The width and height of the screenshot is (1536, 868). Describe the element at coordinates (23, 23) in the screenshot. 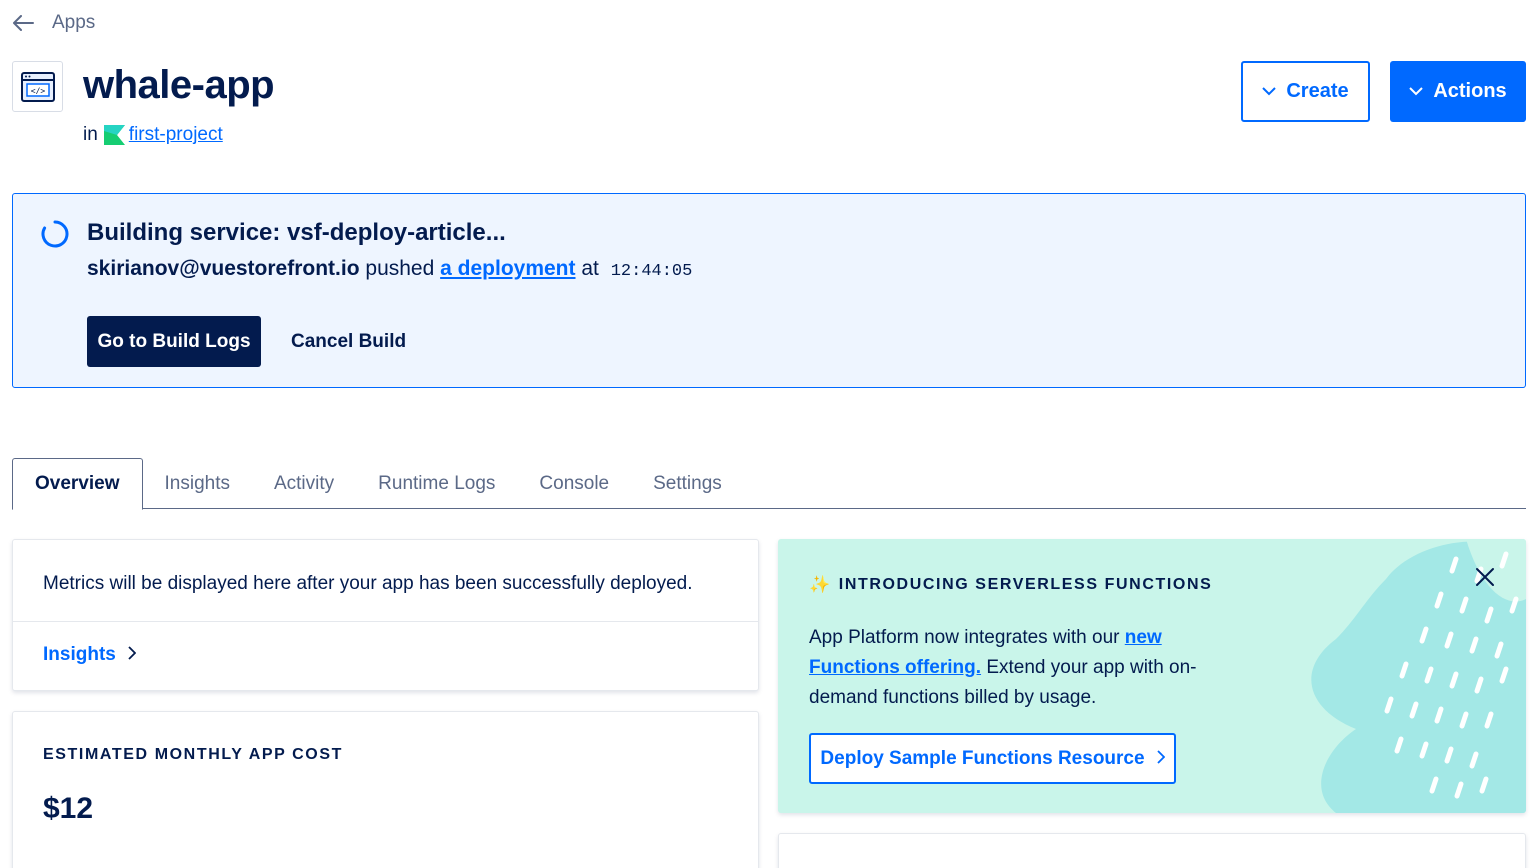

I see `arrow-left-icon` at that location.